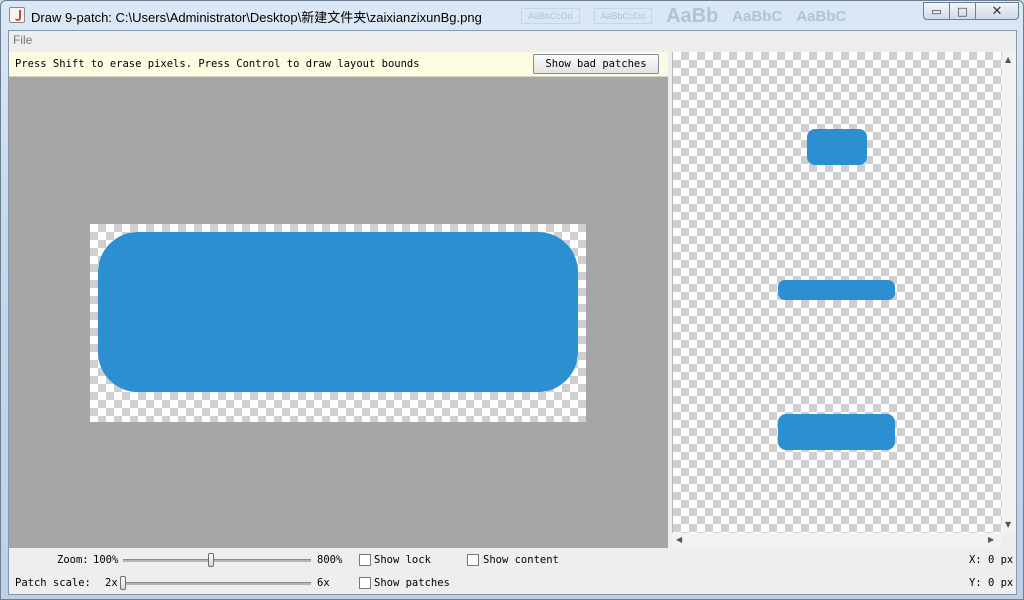 This screenshot has height=600, width=1024. Describe the element at coordinates (330, 560) in the screenshot. I see `zoom-max-label: 800%` at that location.